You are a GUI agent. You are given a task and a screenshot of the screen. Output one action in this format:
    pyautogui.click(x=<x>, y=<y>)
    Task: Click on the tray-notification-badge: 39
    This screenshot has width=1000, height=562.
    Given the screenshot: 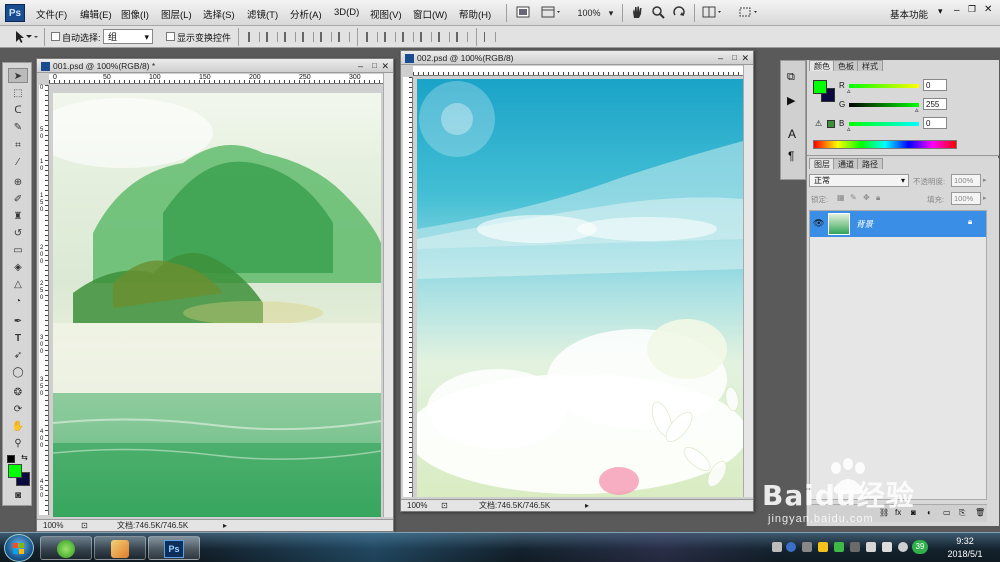 What is the action you would take?
    pyautogui.click(x=920, y=547)
    